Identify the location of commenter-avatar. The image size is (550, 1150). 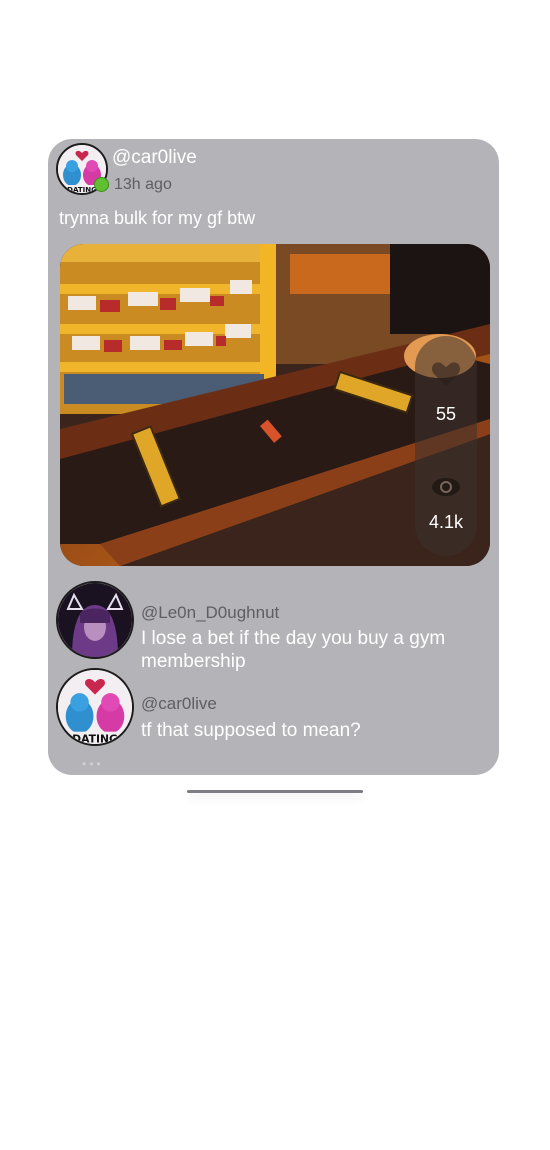
(95, 620).